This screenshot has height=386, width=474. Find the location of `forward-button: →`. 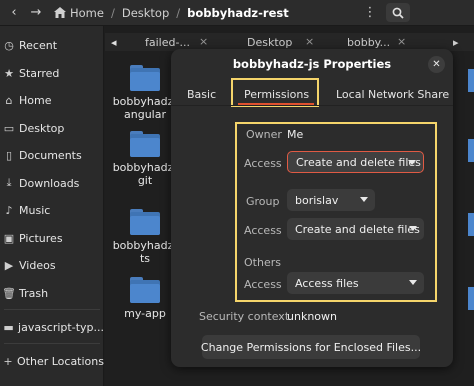

forward-button: → is located at coordinates (36, 12).